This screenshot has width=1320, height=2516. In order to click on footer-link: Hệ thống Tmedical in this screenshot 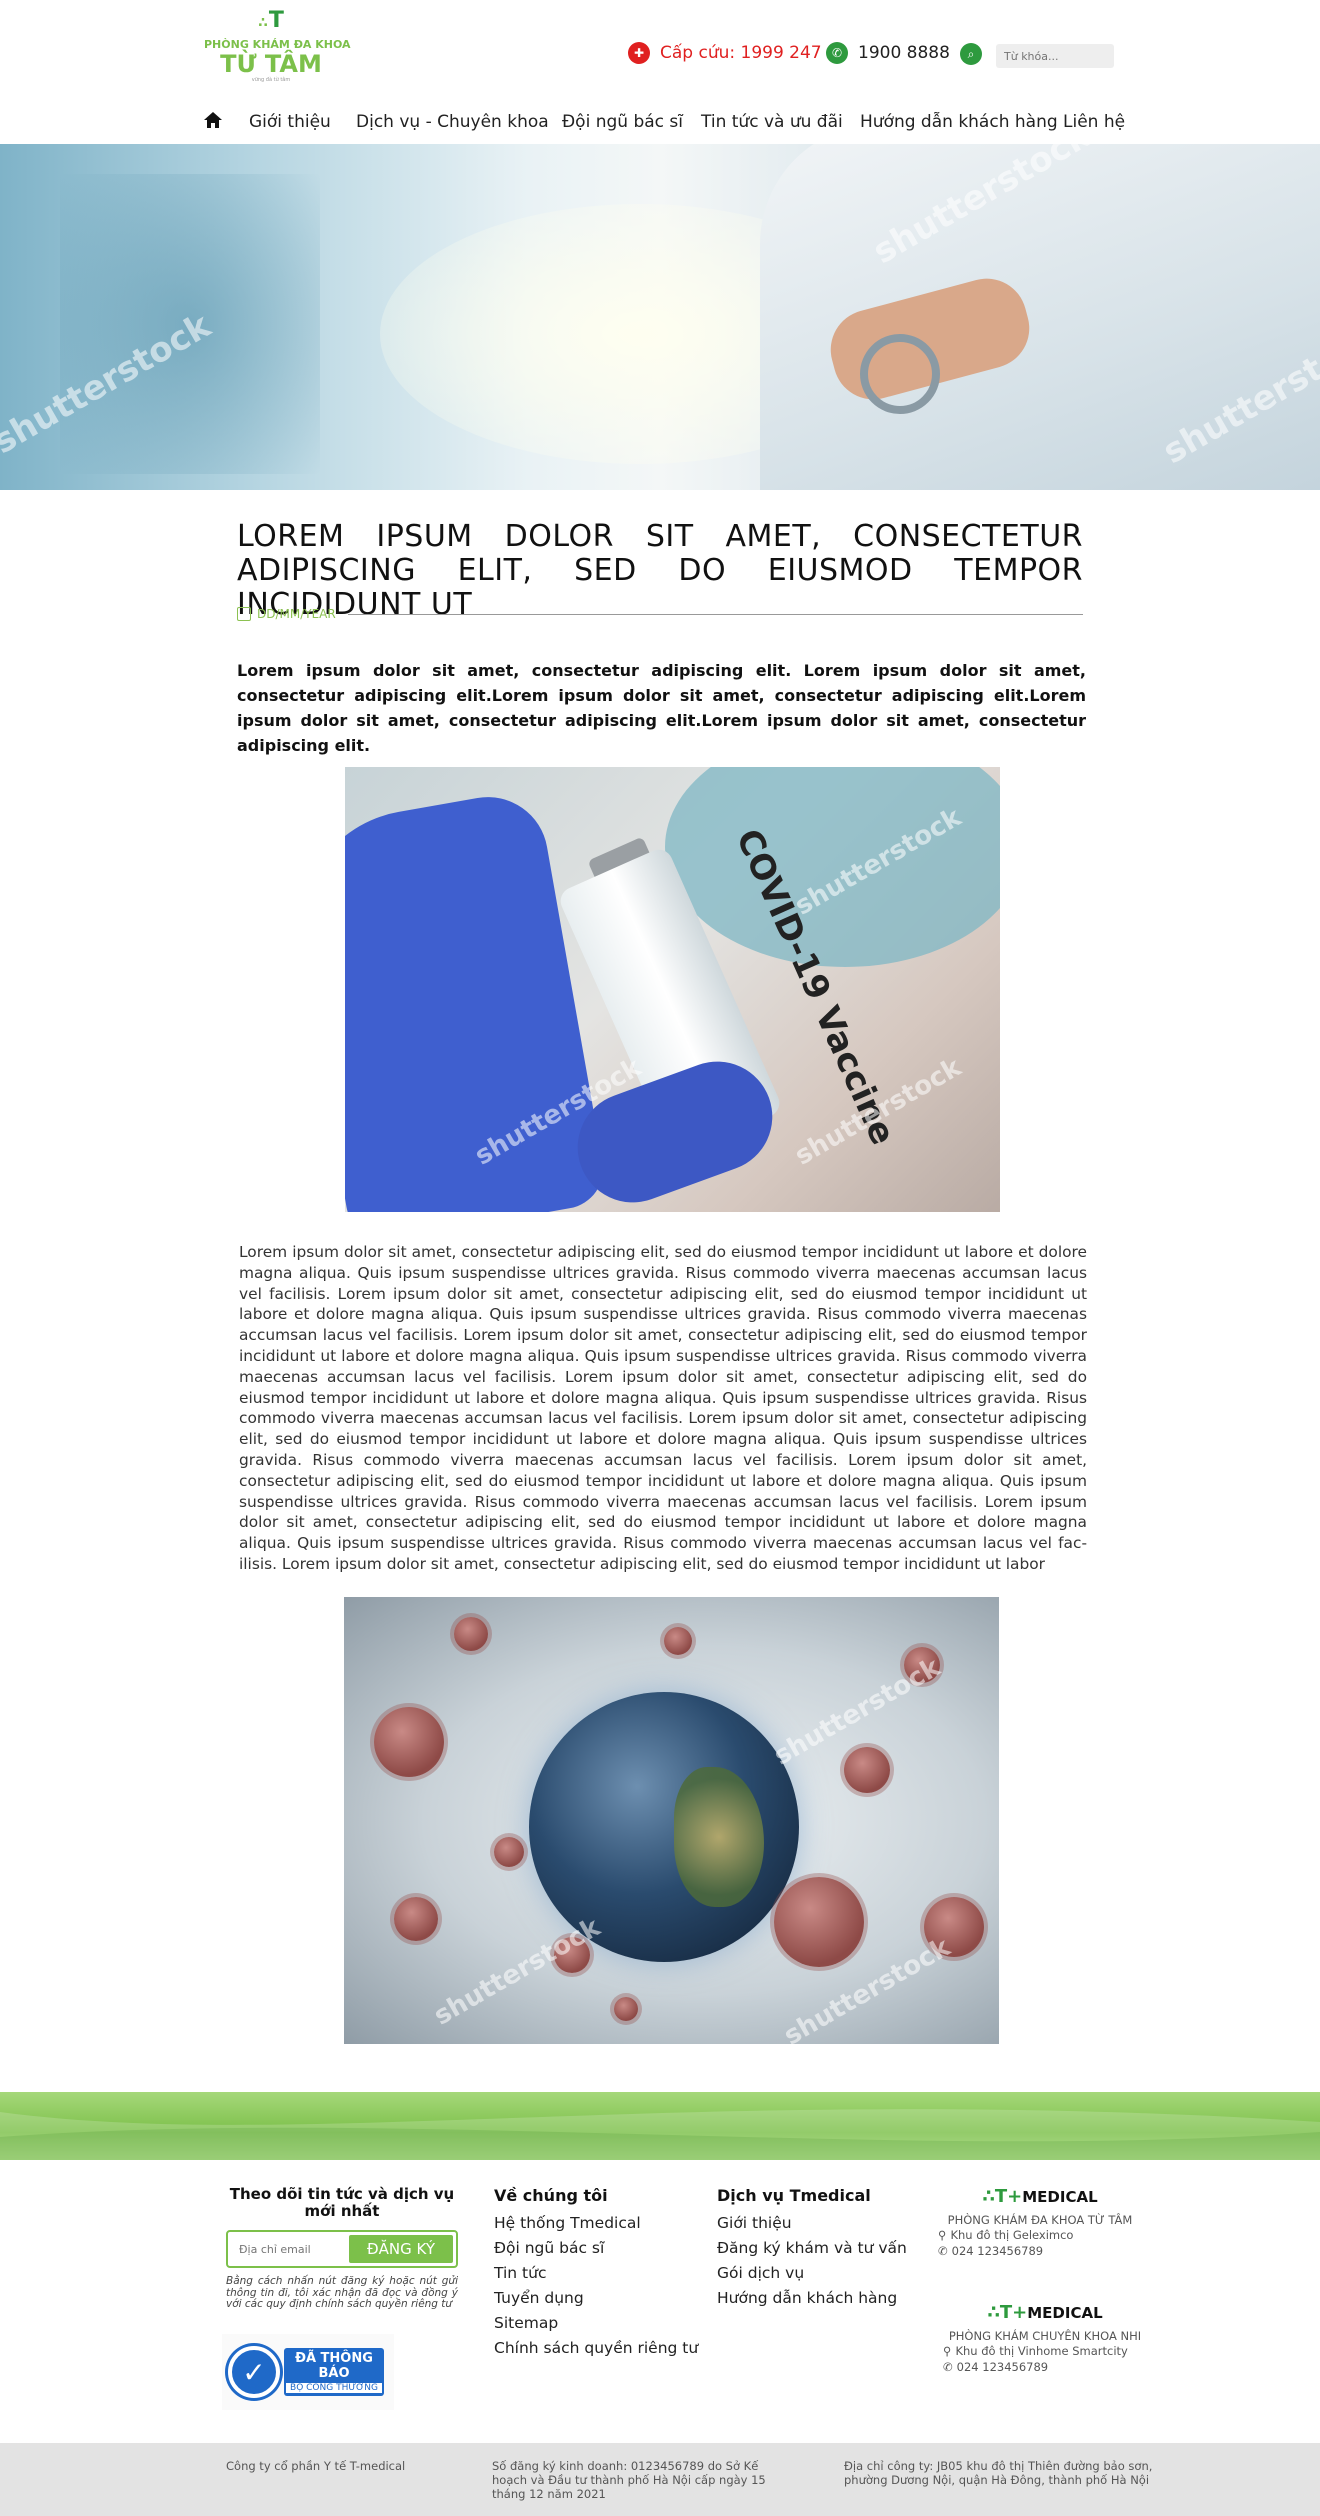, I will do `click(596, 2223)`.